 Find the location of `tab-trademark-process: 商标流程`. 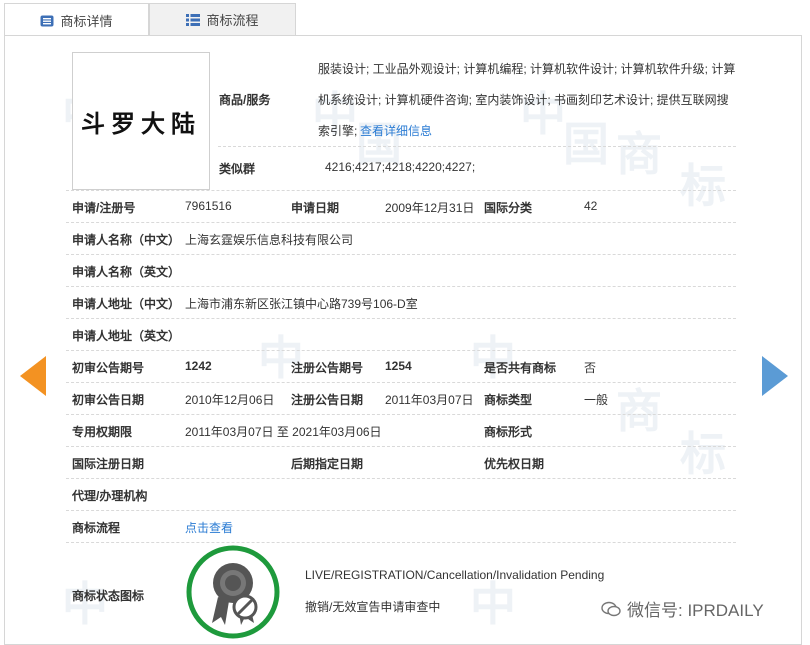

tab-trademark-process: 商标流程 is located at coordinates (222, 19).